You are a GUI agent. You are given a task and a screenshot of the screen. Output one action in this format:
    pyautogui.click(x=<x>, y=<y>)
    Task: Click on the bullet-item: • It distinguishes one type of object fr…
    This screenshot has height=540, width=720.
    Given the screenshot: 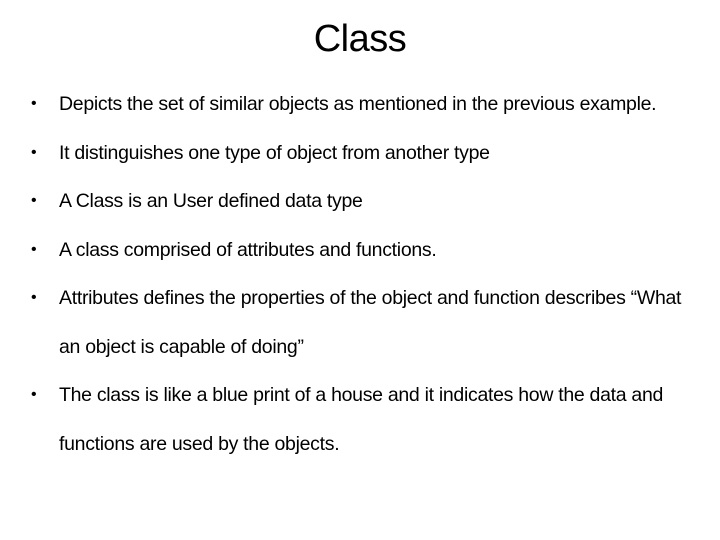 What is the action you would take?
    pyautogui.click(x=366, y=153)
    